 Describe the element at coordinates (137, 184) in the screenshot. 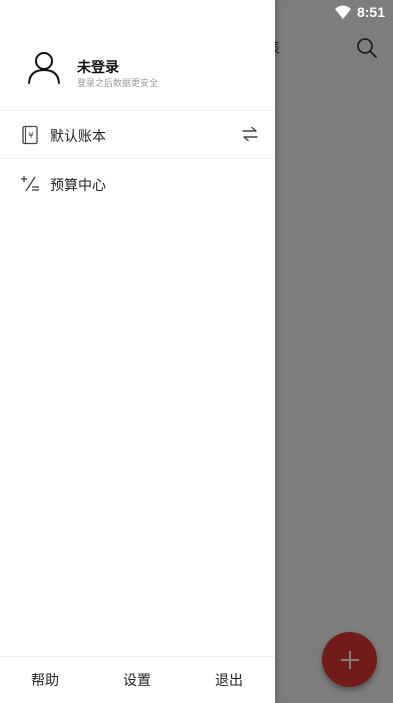

I see `menu-item-budget-center: 预算中心` at that location.